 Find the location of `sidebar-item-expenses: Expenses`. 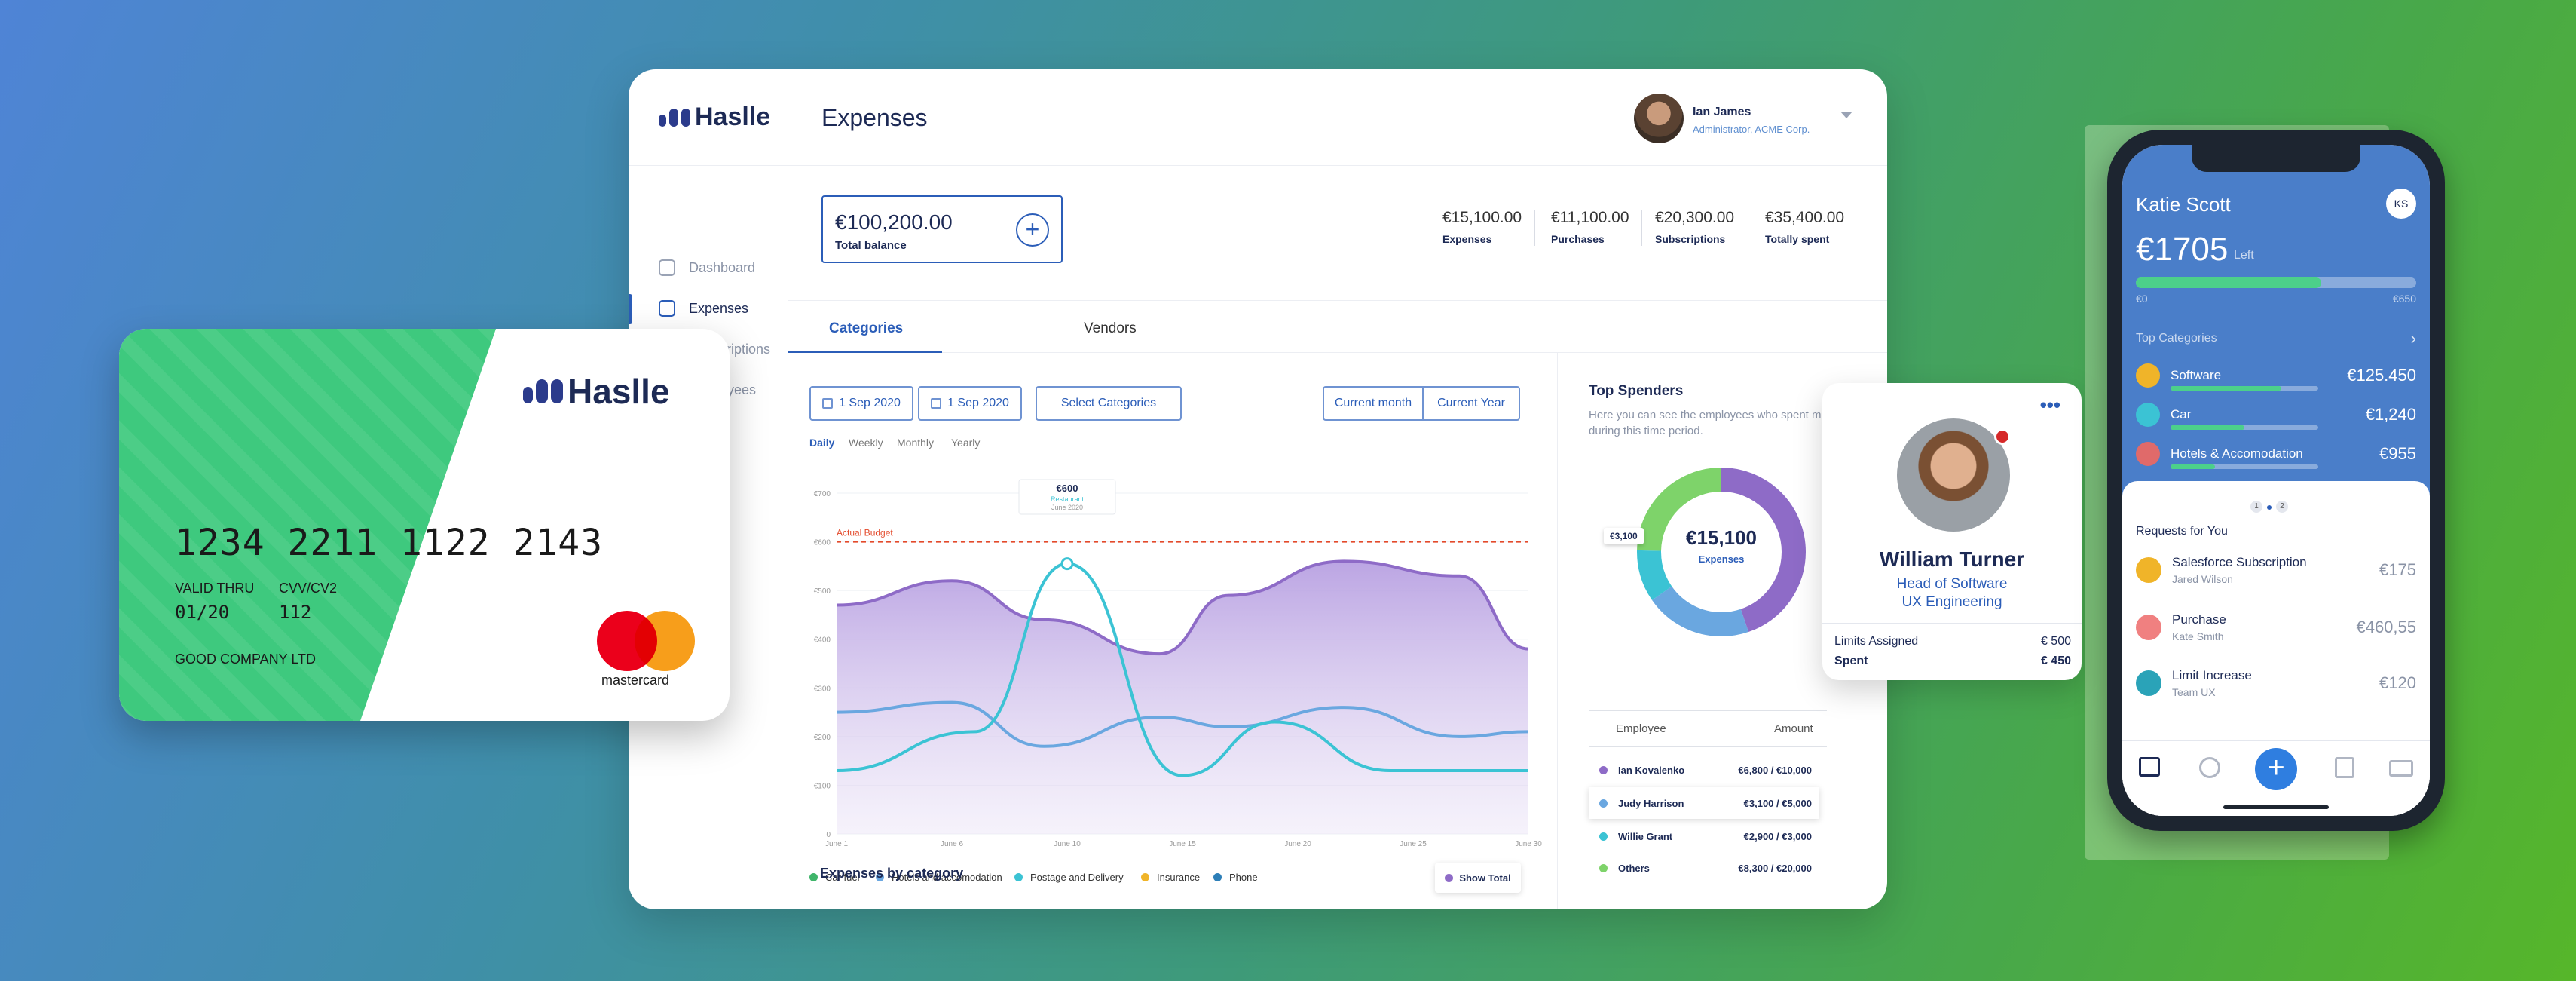

sidebar-item-expenses: Expenses is located at coordinates (703, 308).